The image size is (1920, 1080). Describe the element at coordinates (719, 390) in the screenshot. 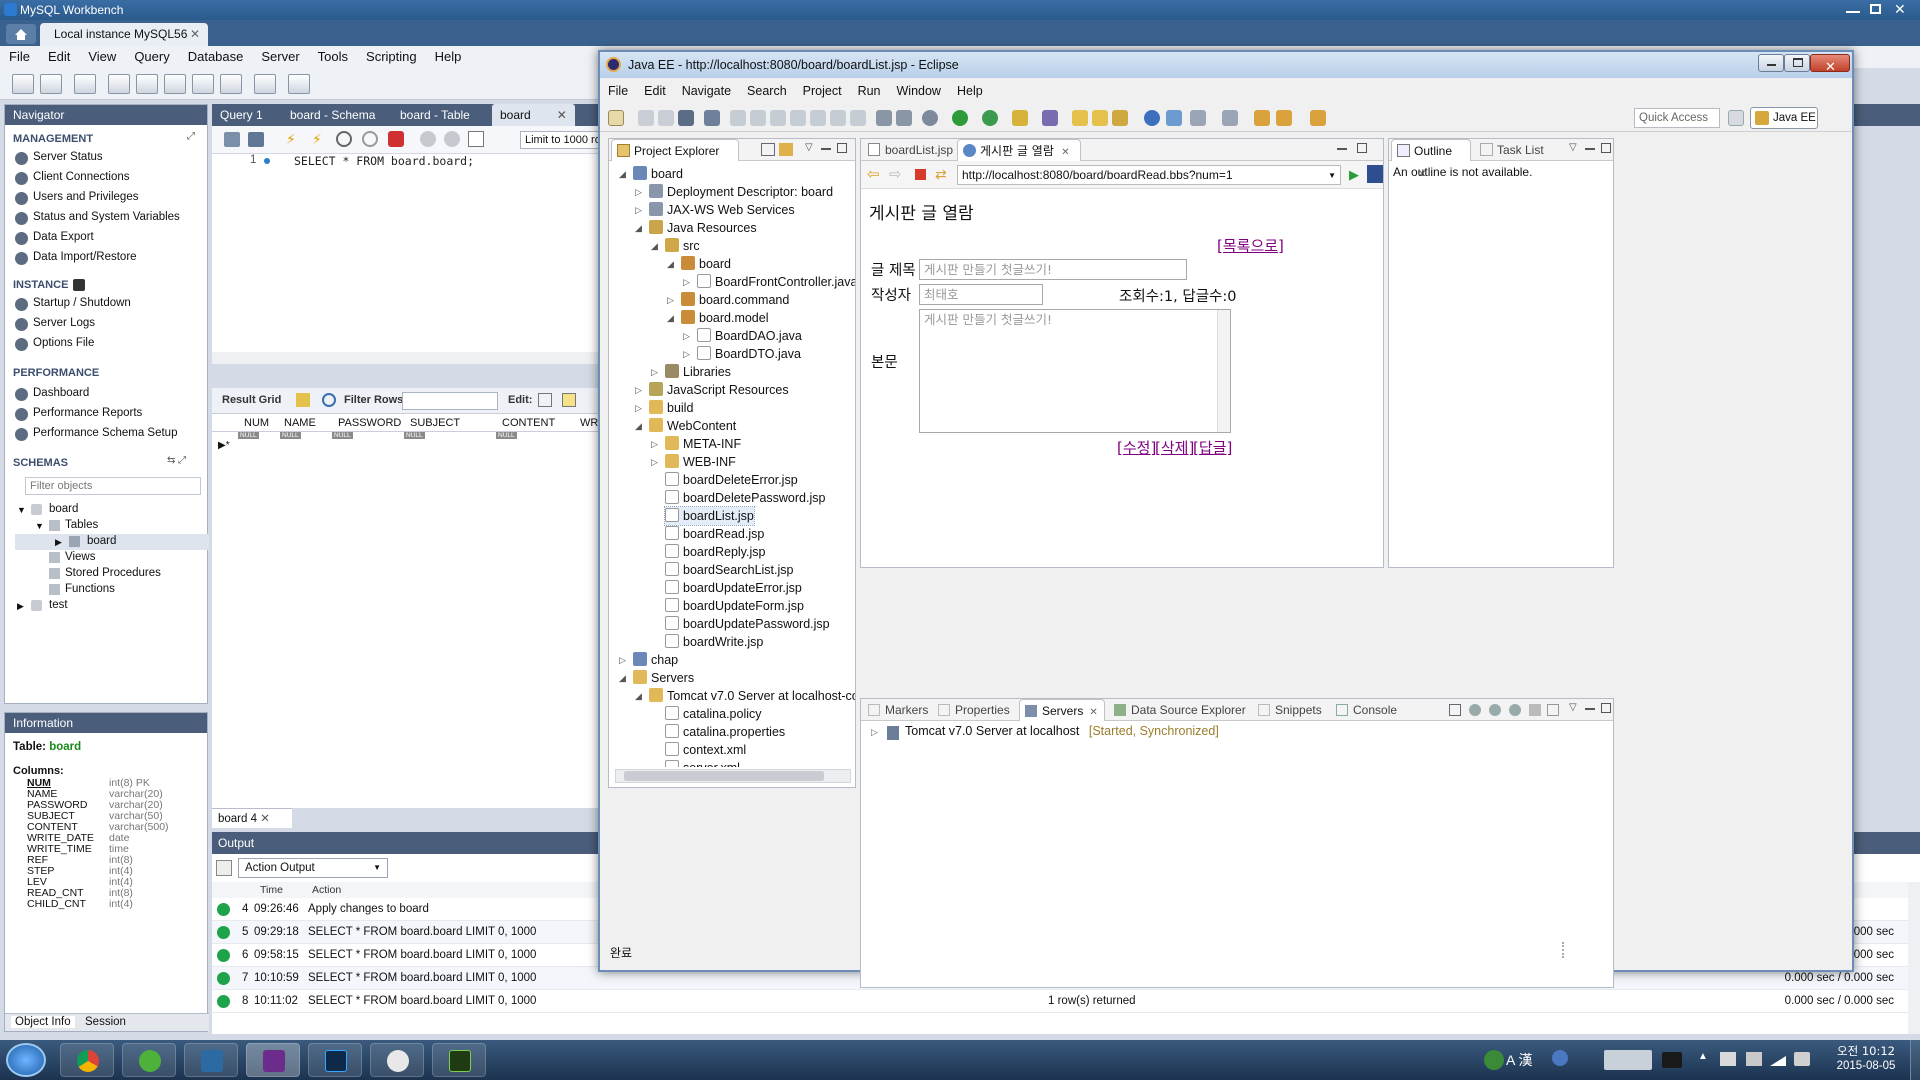

I see `tree-item: JavaScript Resources` at that location.